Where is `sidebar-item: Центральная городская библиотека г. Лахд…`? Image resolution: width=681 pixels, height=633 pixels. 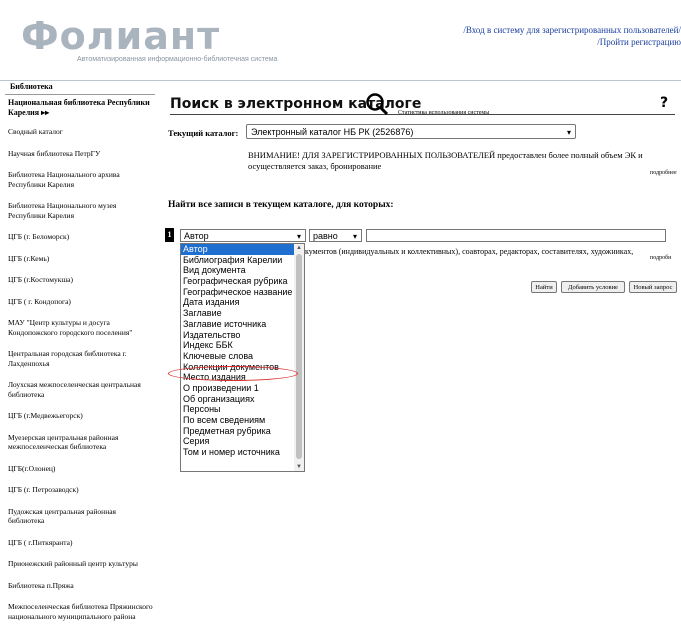 sidebar-item: Центральная городская библиотека г. Лахд… is located at coordinates (81, 358).